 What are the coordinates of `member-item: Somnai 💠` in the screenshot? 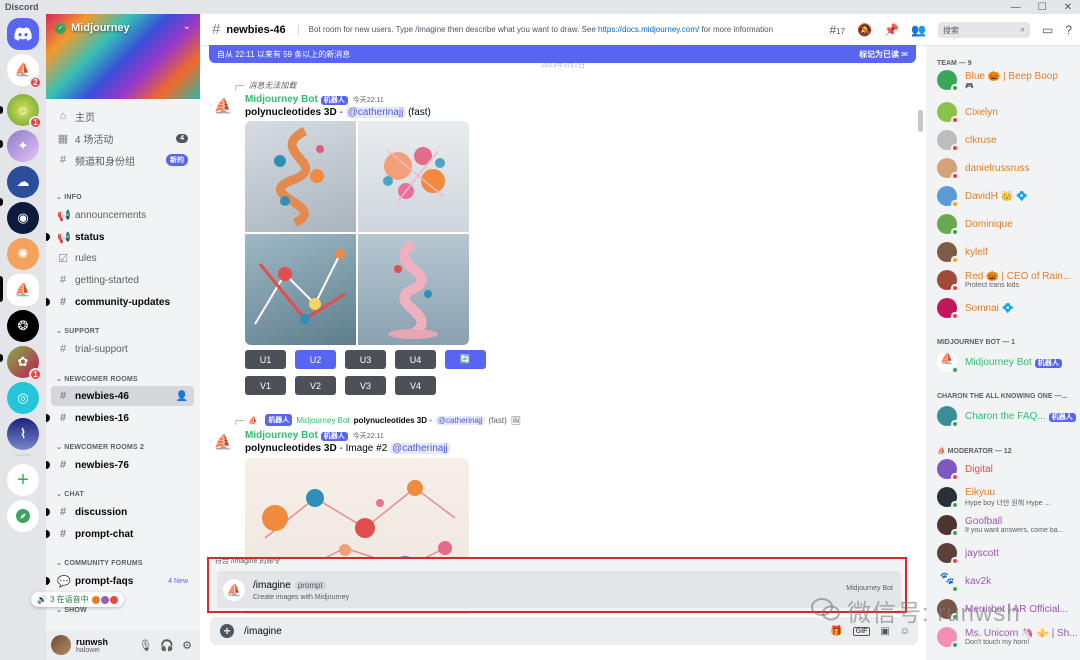 It's located at (1008, 308).